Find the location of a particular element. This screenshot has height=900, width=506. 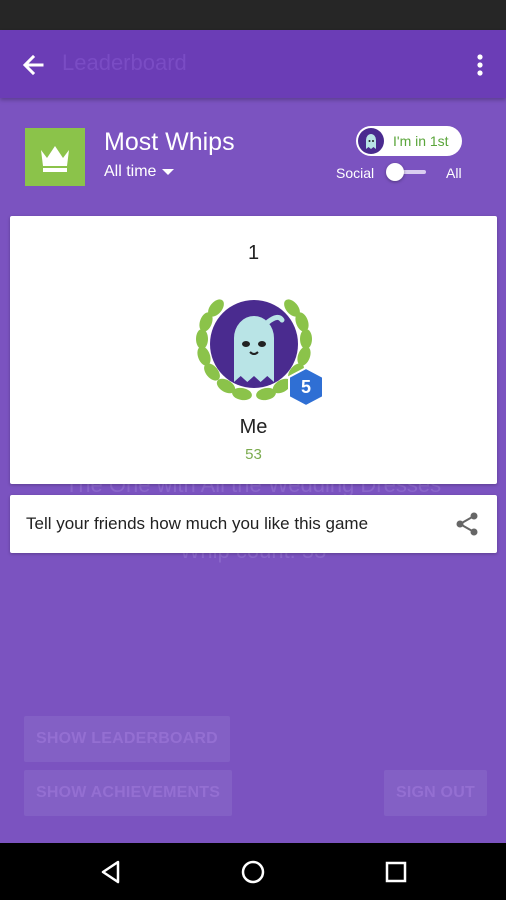

time-filter-dropdown: All time is located at coordinates (139, 172).